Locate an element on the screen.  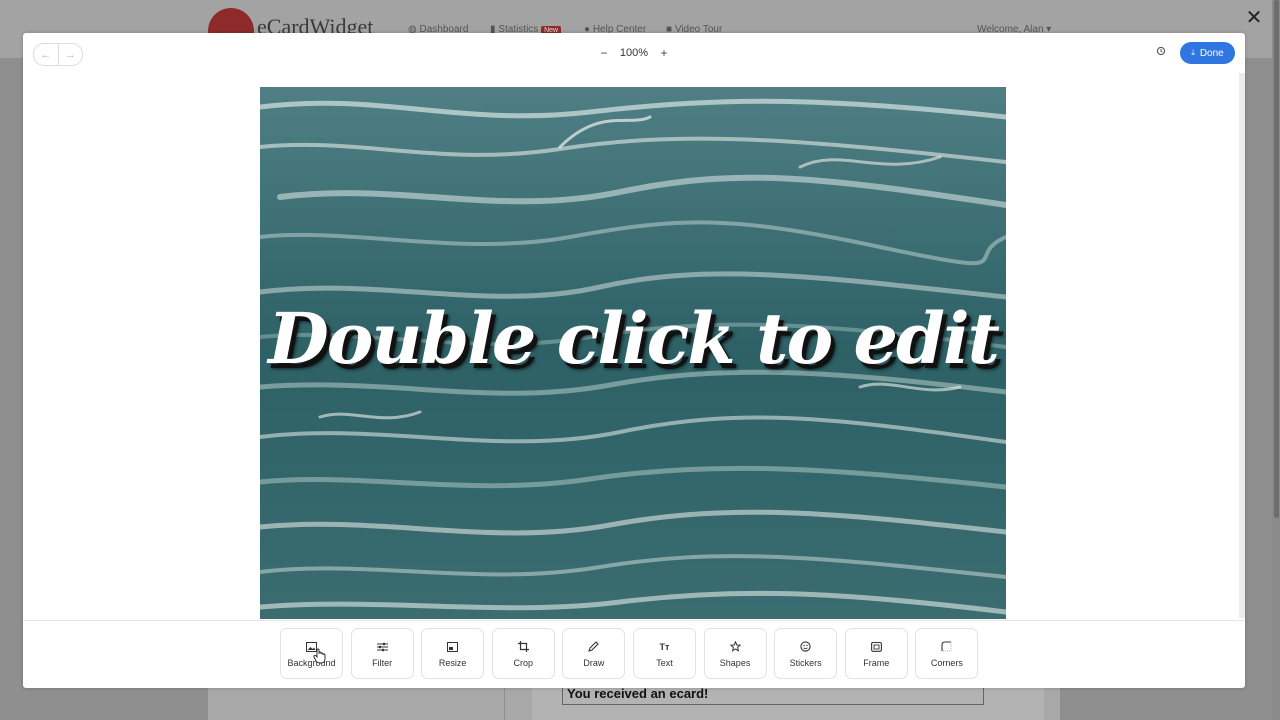
download-icon: ⤓ is located at coordinates (1193, 52).